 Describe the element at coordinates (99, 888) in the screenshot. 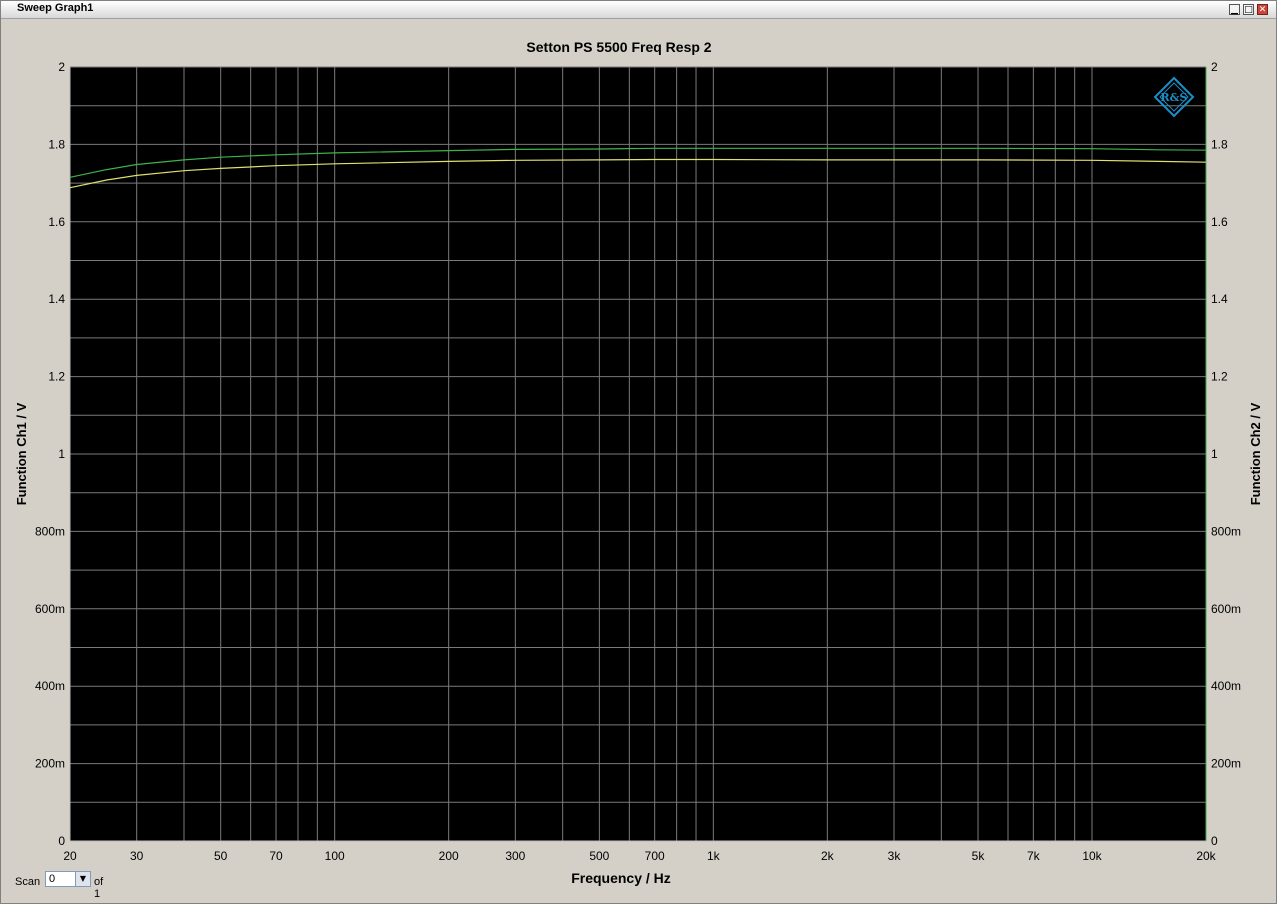

I see `scan-of-label: of 1` at that location.